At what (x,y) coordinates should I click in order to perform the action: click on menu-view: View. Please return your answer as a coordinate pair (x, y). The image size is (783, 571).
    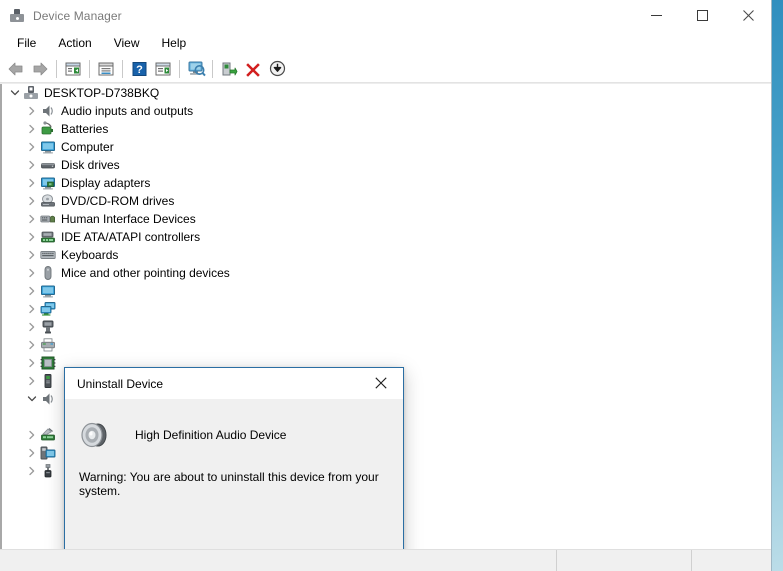
    Looking at the image, I should click on (127, 43).